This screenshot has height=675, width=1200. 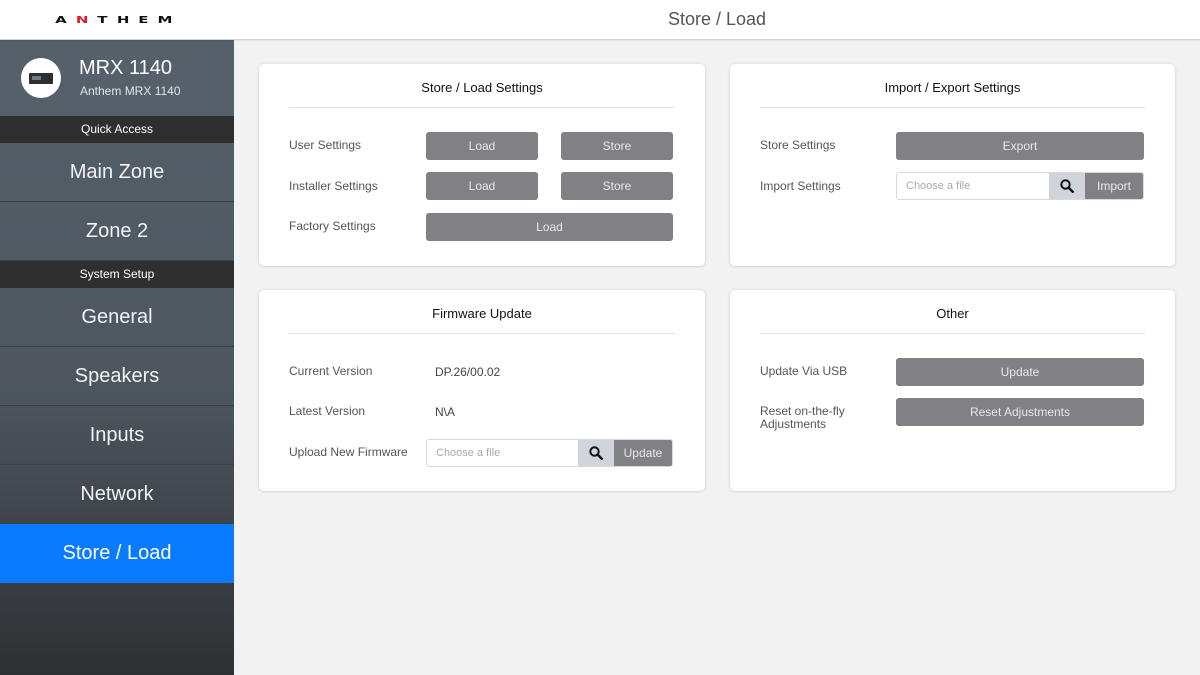 I want to click on import-file-picker: Import, so click(x=1020, y=186).